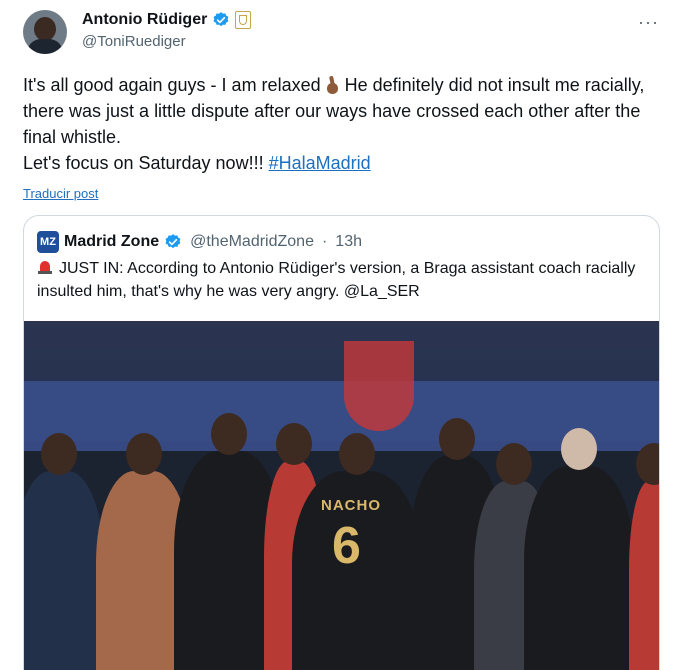 The width and height of the screenshot is (682, 670). Describe the element at coordinates (243, 20) in the screenshot. I see `real-madrid-crest-icon` at that location.